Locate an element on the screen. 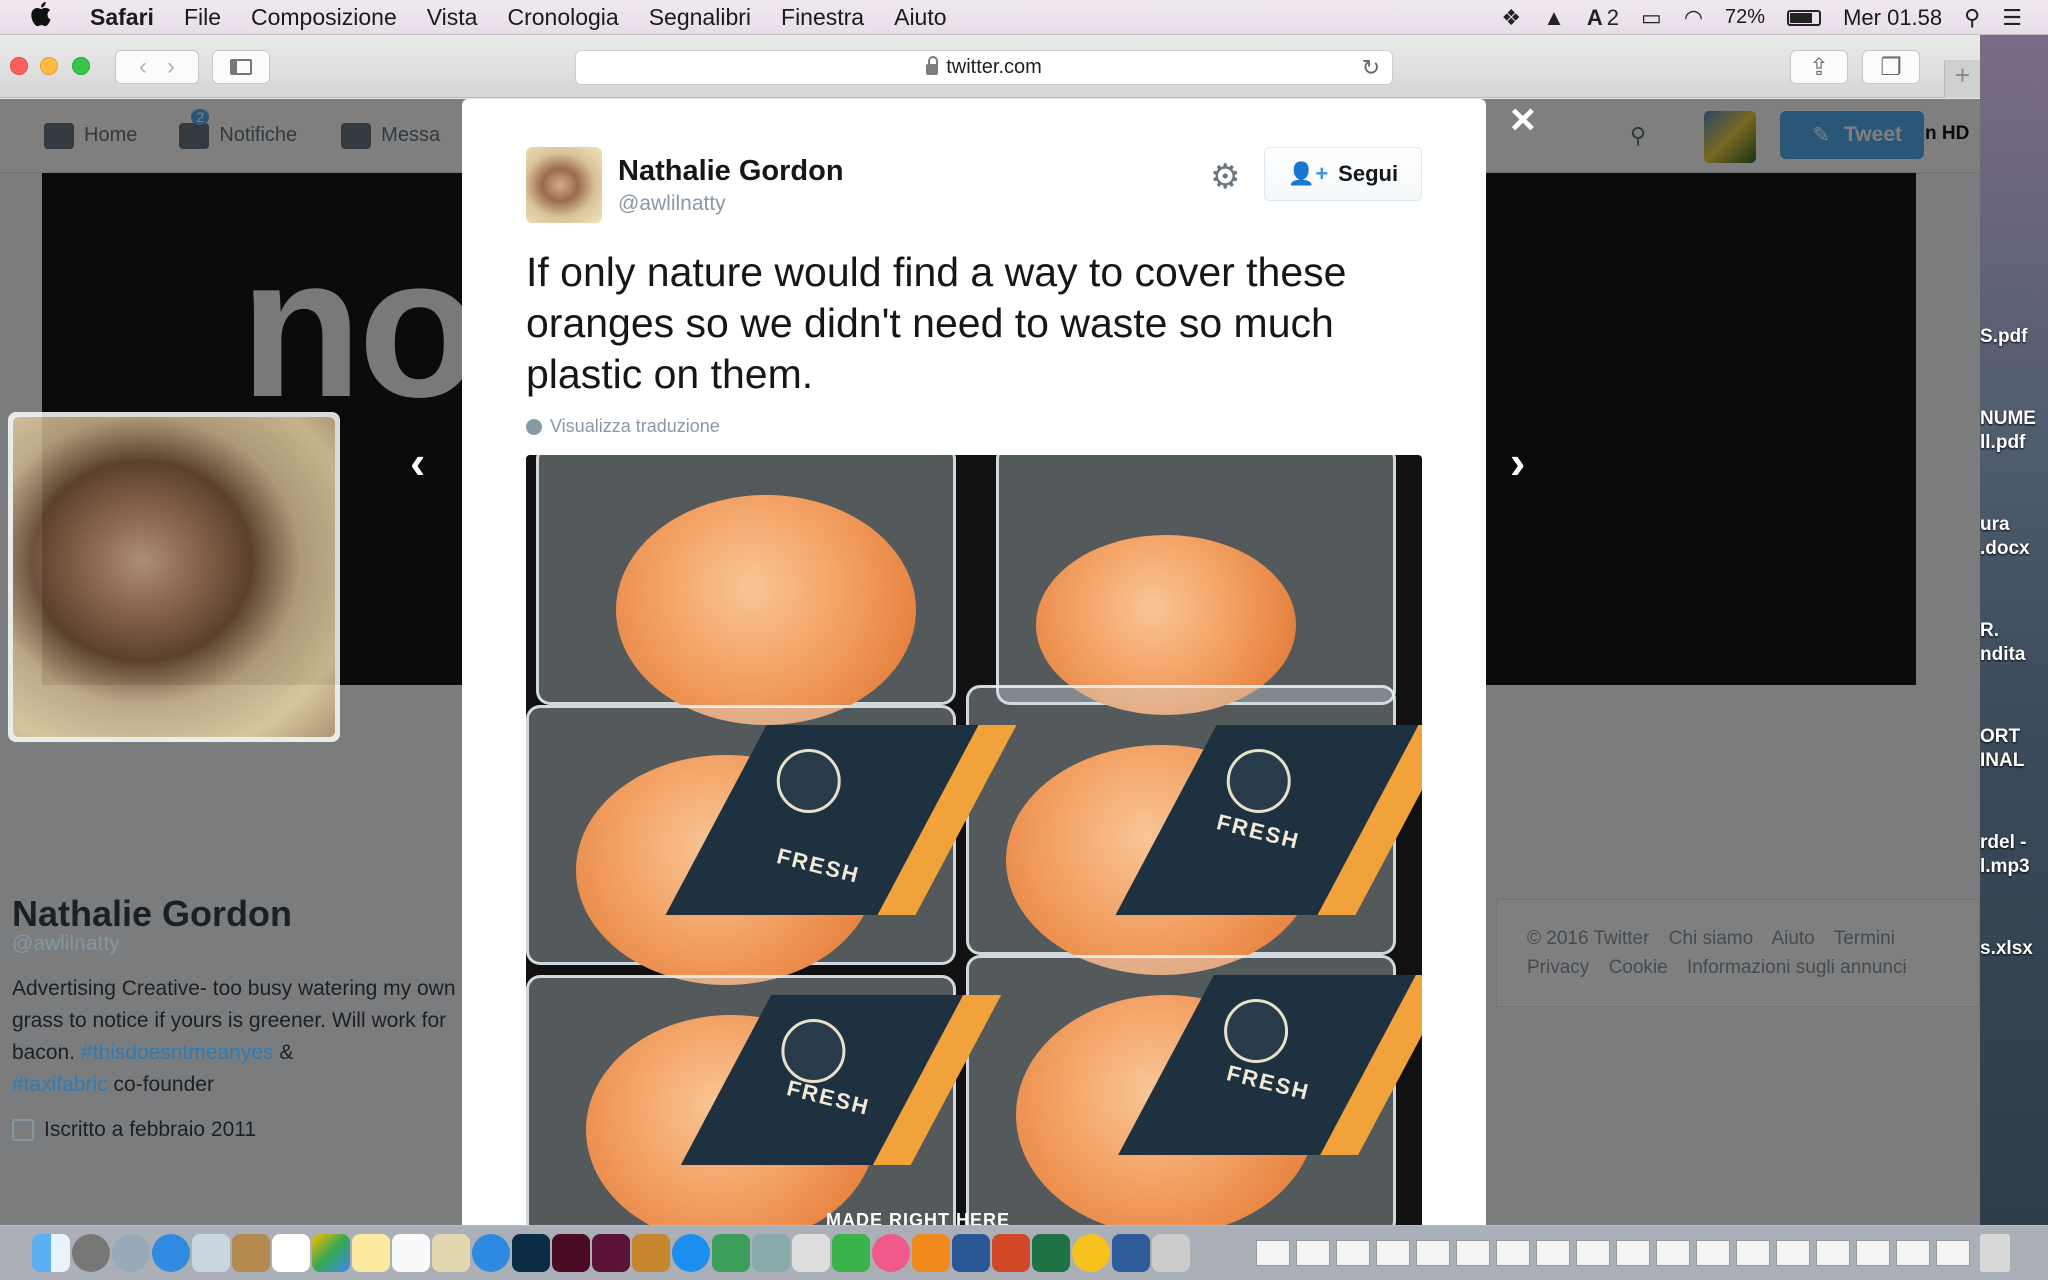 The image size is (2048, 1280). indesign-icon is located at coordinates (571, 1253).